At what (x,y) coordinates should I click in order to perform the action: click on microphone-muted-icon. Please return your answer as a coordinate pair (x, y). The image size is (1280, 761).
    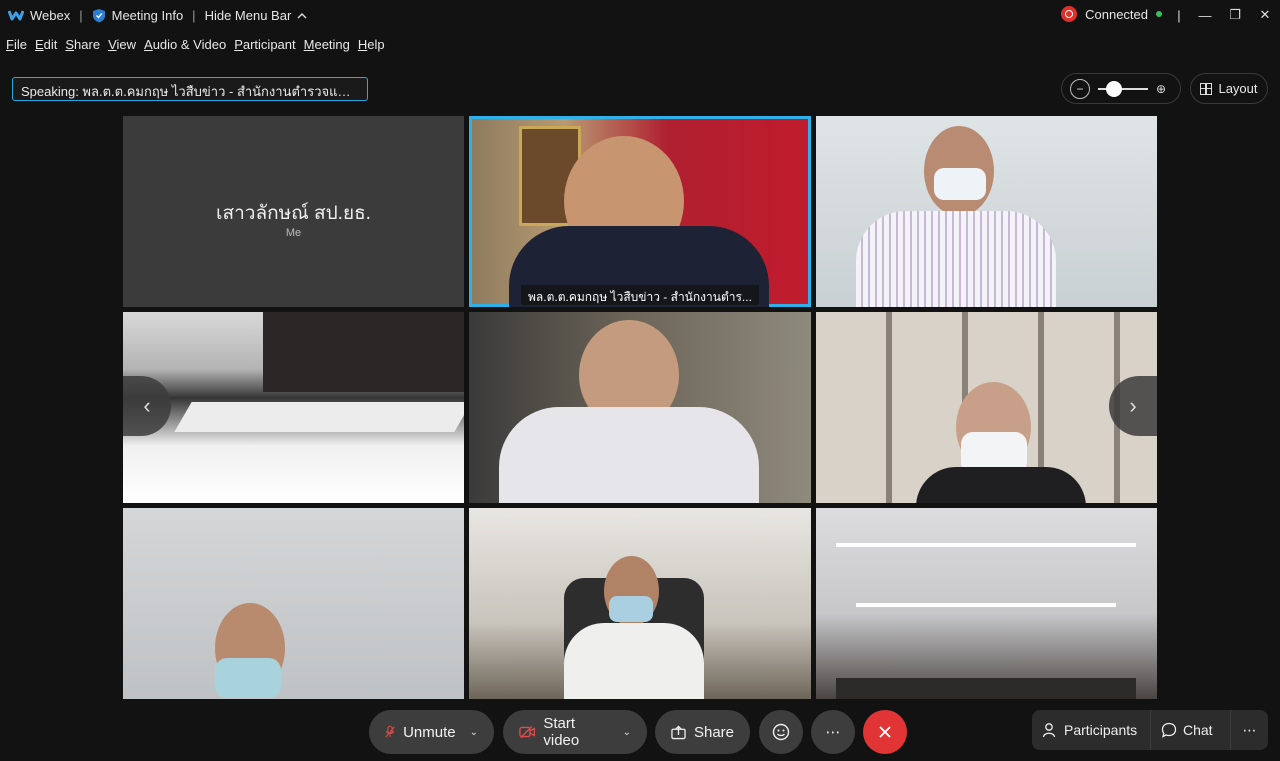
    Looking at the image, I should click on (390, 731).